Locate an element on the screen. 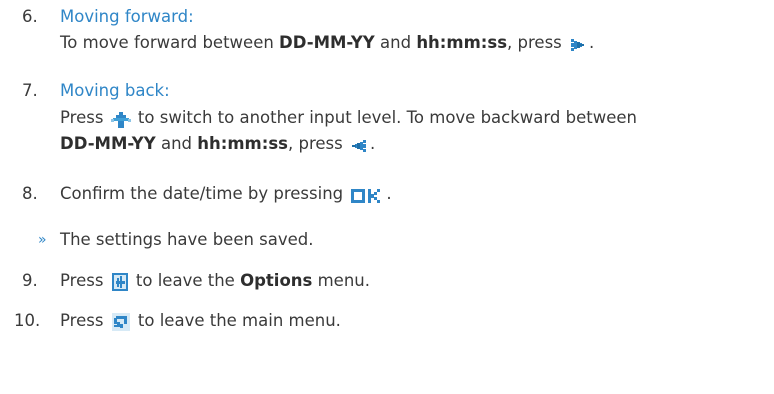 This screenshot has width=774, height=394. step-heading: Moving back: is located at coordinates (115, 90).